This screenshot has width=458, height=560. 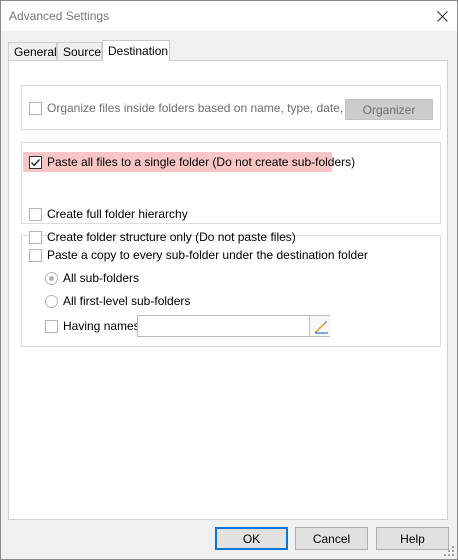 I want to click on resize-grip-icon, so click(x=449, y=551).